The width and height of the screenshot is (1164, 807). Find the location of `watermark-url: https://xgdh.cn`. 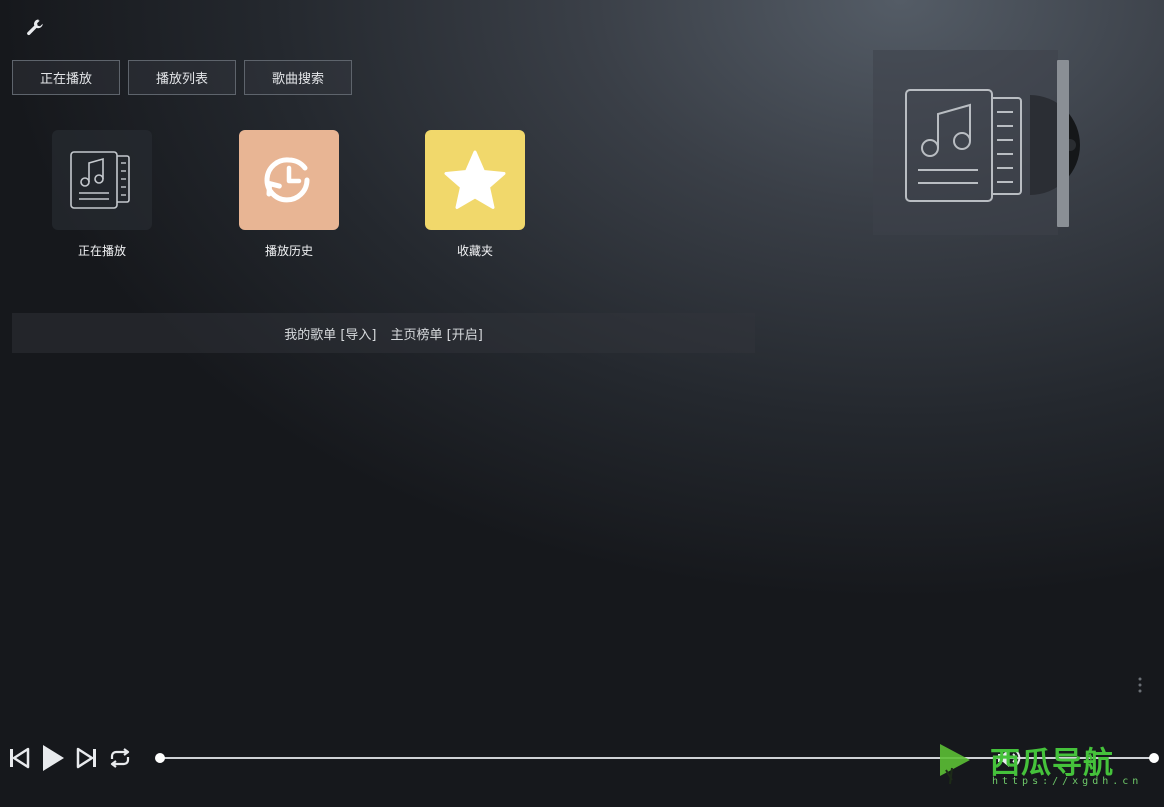

watermark-url: https://xgdh.cn is located at coordinates (1067, 781).